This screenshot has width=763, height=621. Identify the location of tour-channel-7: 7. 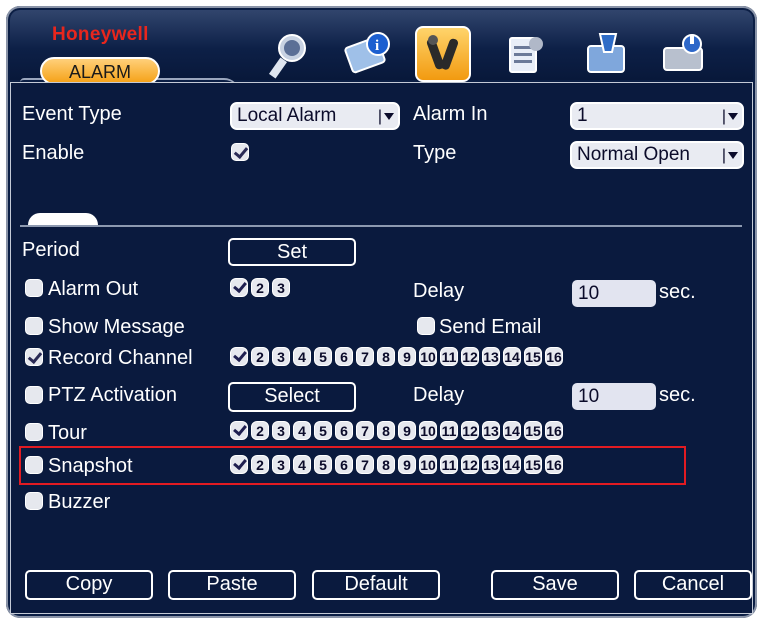
(365, 430).